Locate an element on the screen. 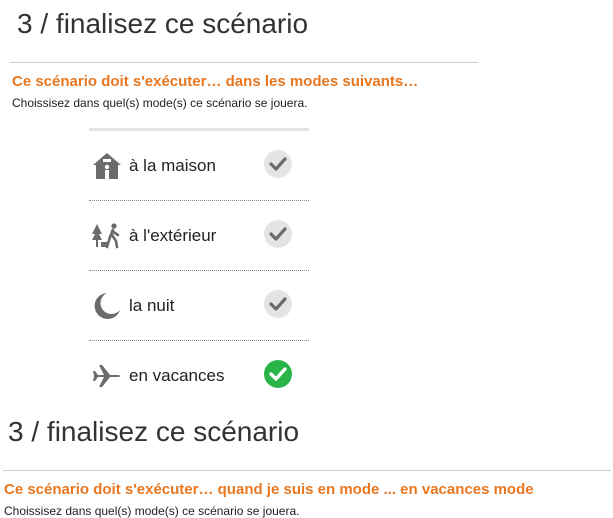 This screenshot has height=518, width=613. step1-title: 3 / finalisez ce scénario is located at coordinates (163, 23).